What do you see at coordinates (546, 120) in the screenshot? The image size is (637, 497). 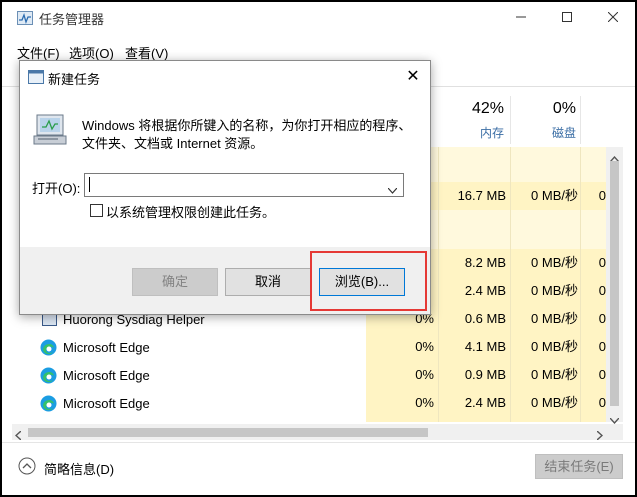 I see `column-header-disk: 0% 磁盘` at bounding box center [546, 120].